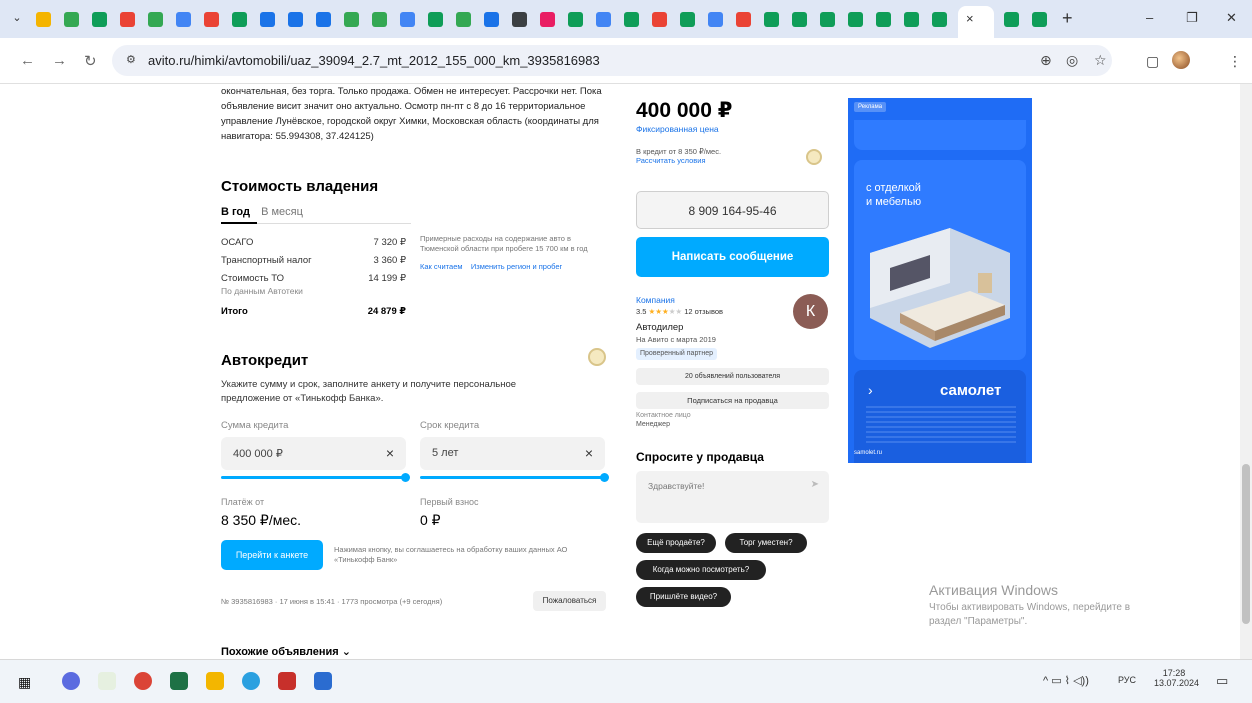  Describe the element at coordinates (569, 601) in the screenshot. I see `report-button: Пожаловаться` at that location.